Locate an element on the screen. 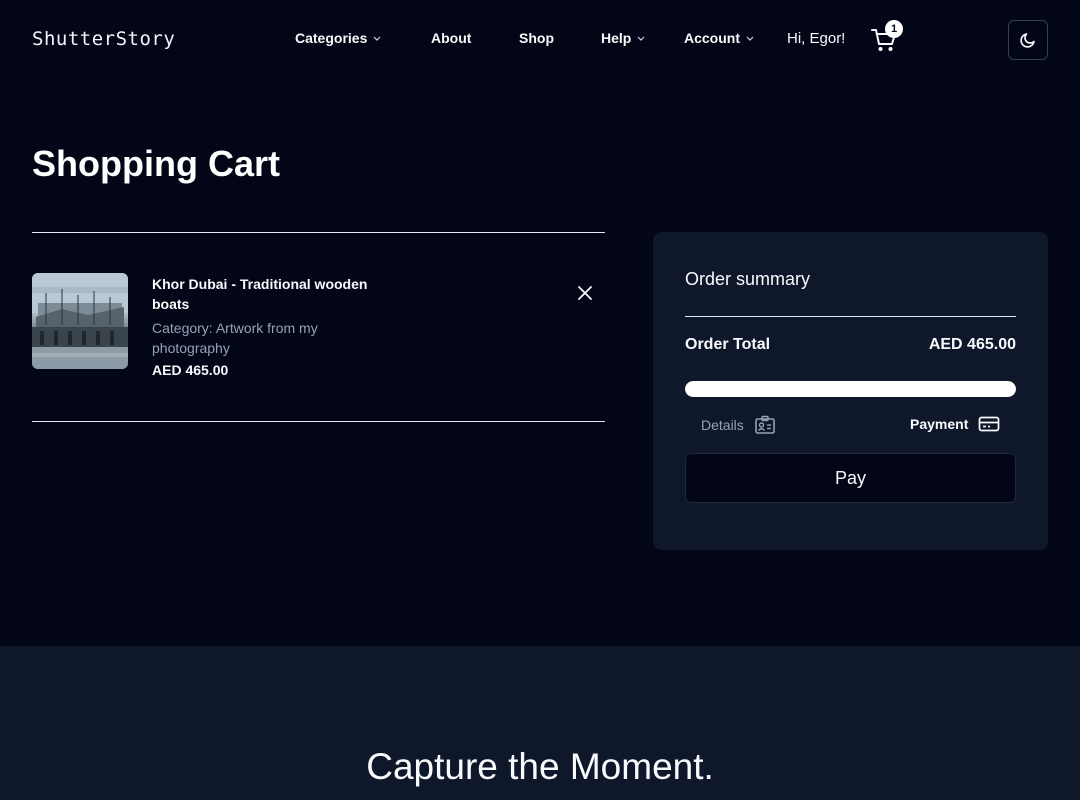 The image size is (1080, 800). nav-item-categories: Categories is located at coordinates (338, 38).